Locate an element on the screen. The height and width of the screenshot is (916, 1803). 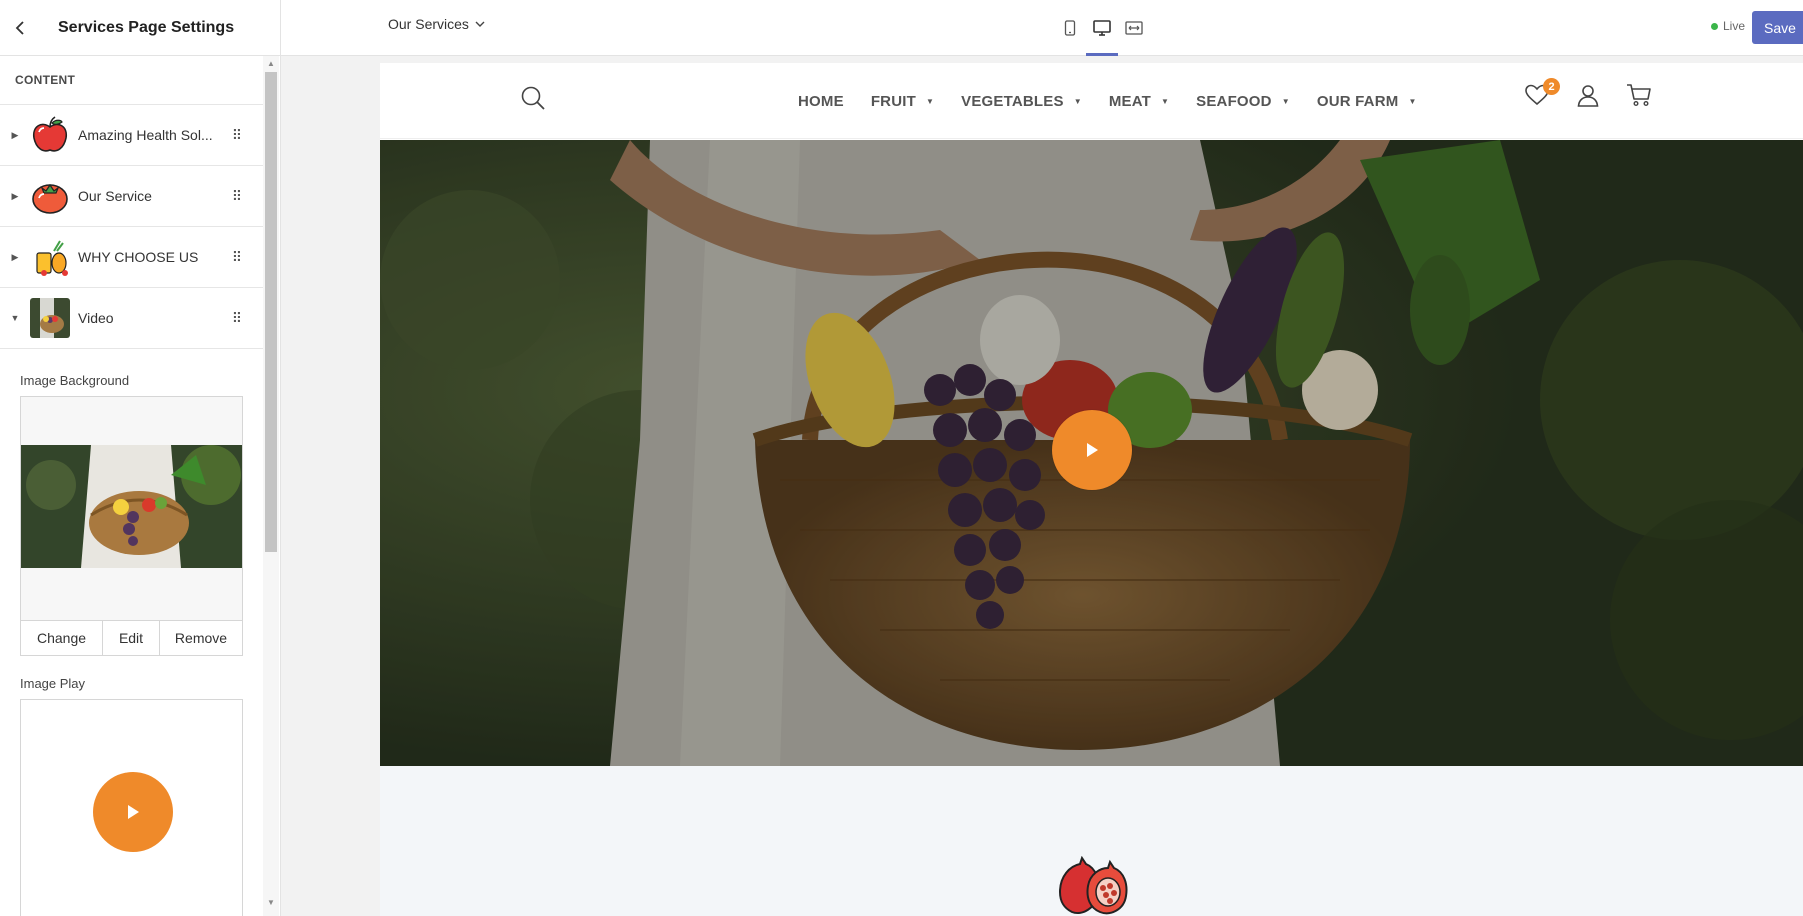
nav-label: SEAFOOD is located at coordinates (1234, 101).